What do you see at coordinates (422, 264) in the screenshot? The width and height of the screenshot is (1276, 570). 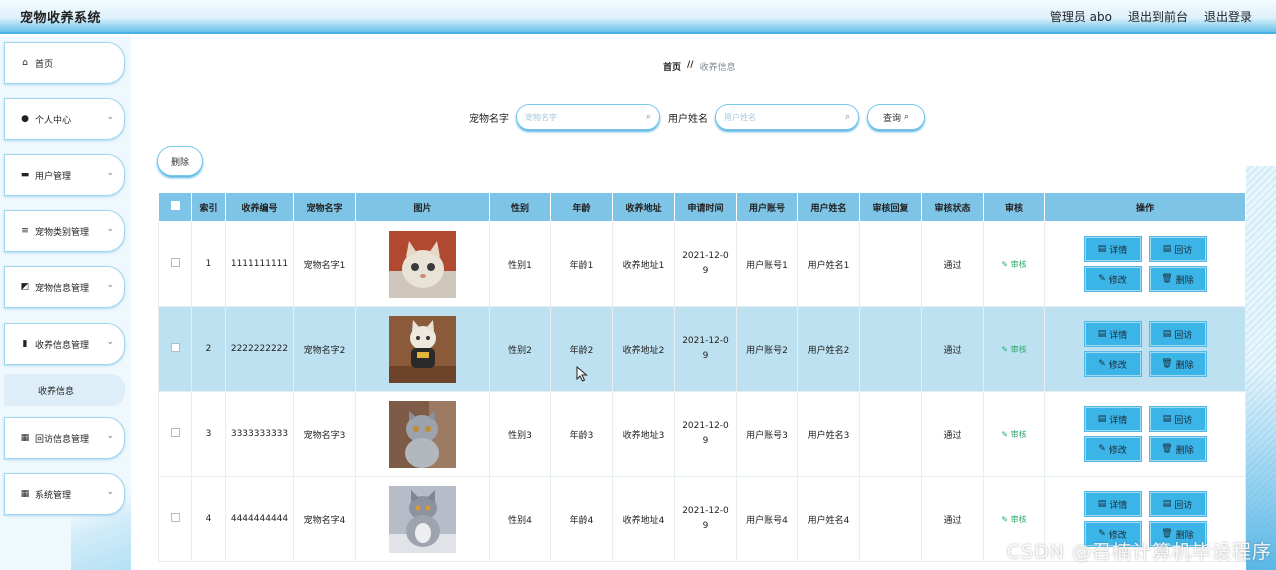 I see `pet-photo` at bounding box center [422, 264].